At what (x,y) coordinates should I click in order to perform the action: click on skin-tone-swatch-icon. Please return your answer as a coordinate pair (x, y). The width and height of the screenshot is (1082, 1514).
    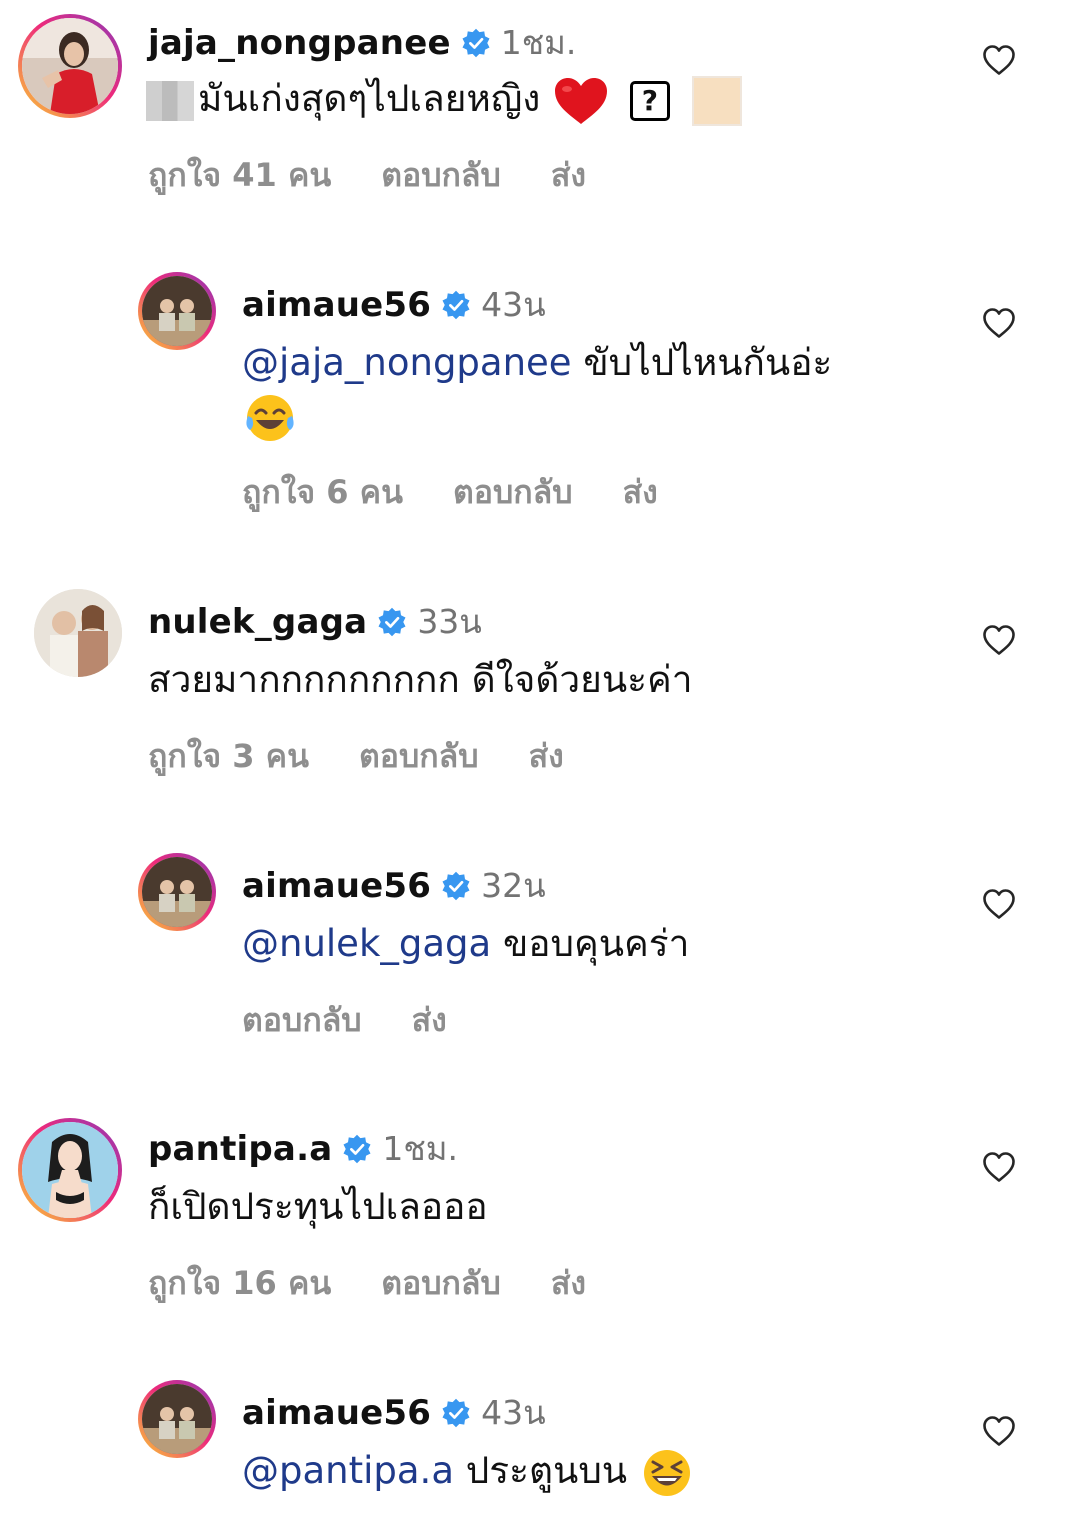
    Looking at the image, I should click on (716, 100).